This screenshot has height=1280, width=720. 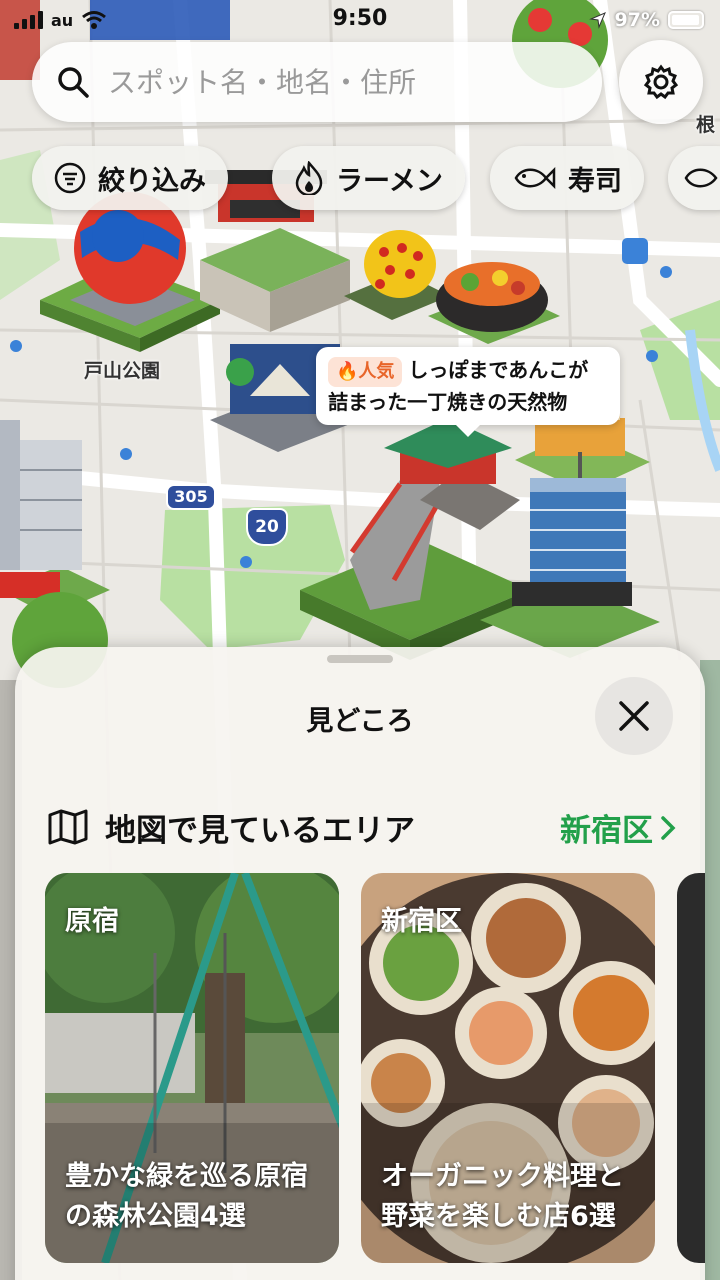 I want to click on flame-icon: 🔥, so click(x=347, y=371).